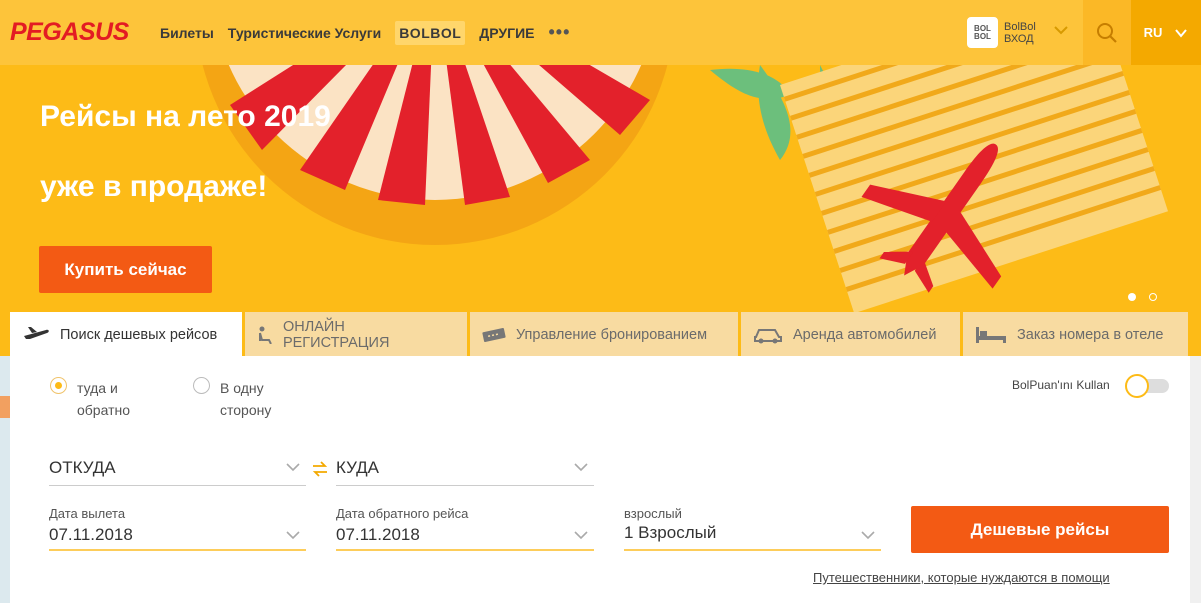  Describe the element at coordinates (1001, 32) in the screenshot. I see `bolbol-login: BOL BOL BolBol ВХОД` at that location.